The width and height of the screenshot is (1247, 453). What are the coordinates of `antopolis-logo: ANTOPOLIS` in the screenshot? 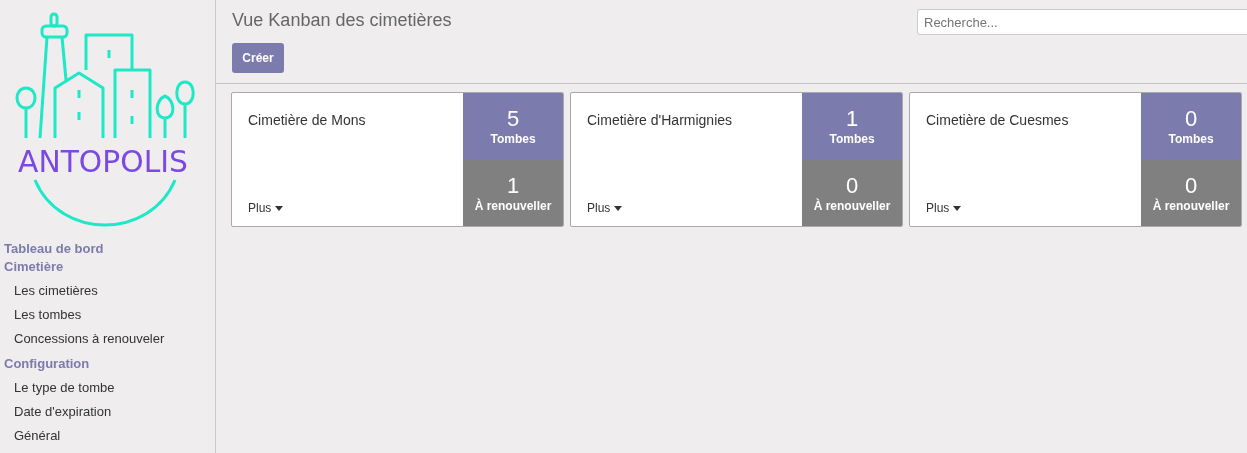 It's located at (100, 115).